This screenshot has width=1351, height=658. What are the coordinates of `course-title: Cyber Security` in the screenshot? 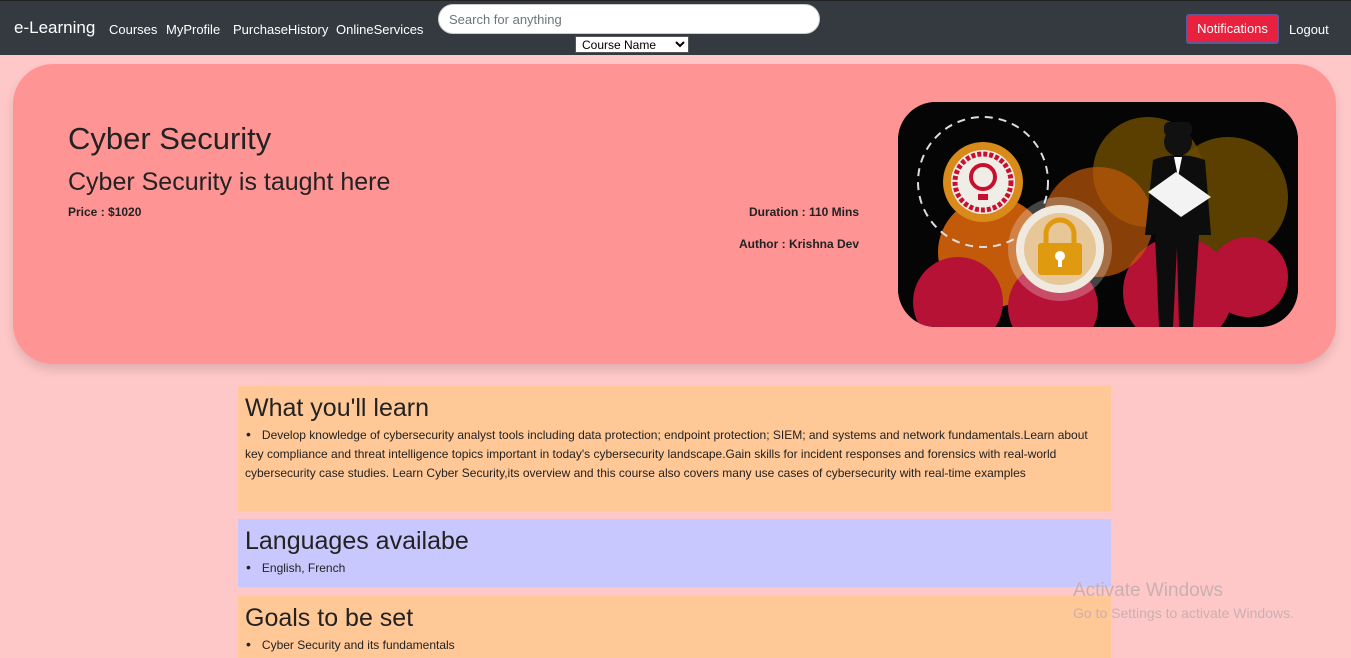 It's located at (170, 138).